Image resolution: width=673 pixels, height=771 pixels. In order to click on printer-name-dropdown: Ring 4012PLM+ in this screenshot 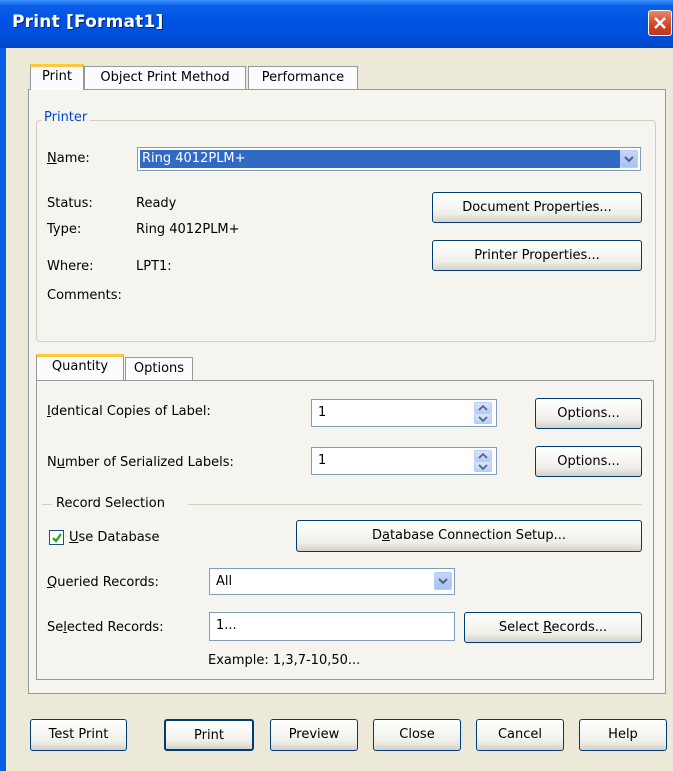, I will do `click(389, 159)`.